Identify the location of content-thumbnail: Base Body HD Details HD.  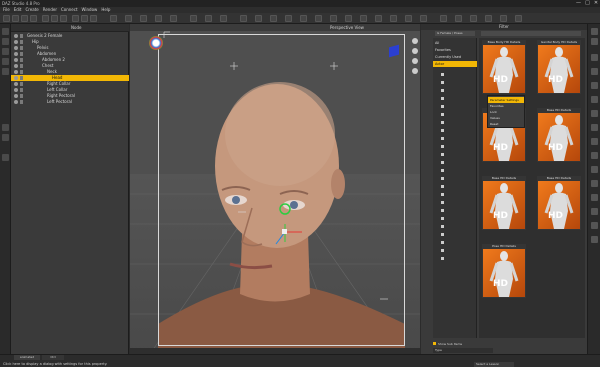
(504, 67).